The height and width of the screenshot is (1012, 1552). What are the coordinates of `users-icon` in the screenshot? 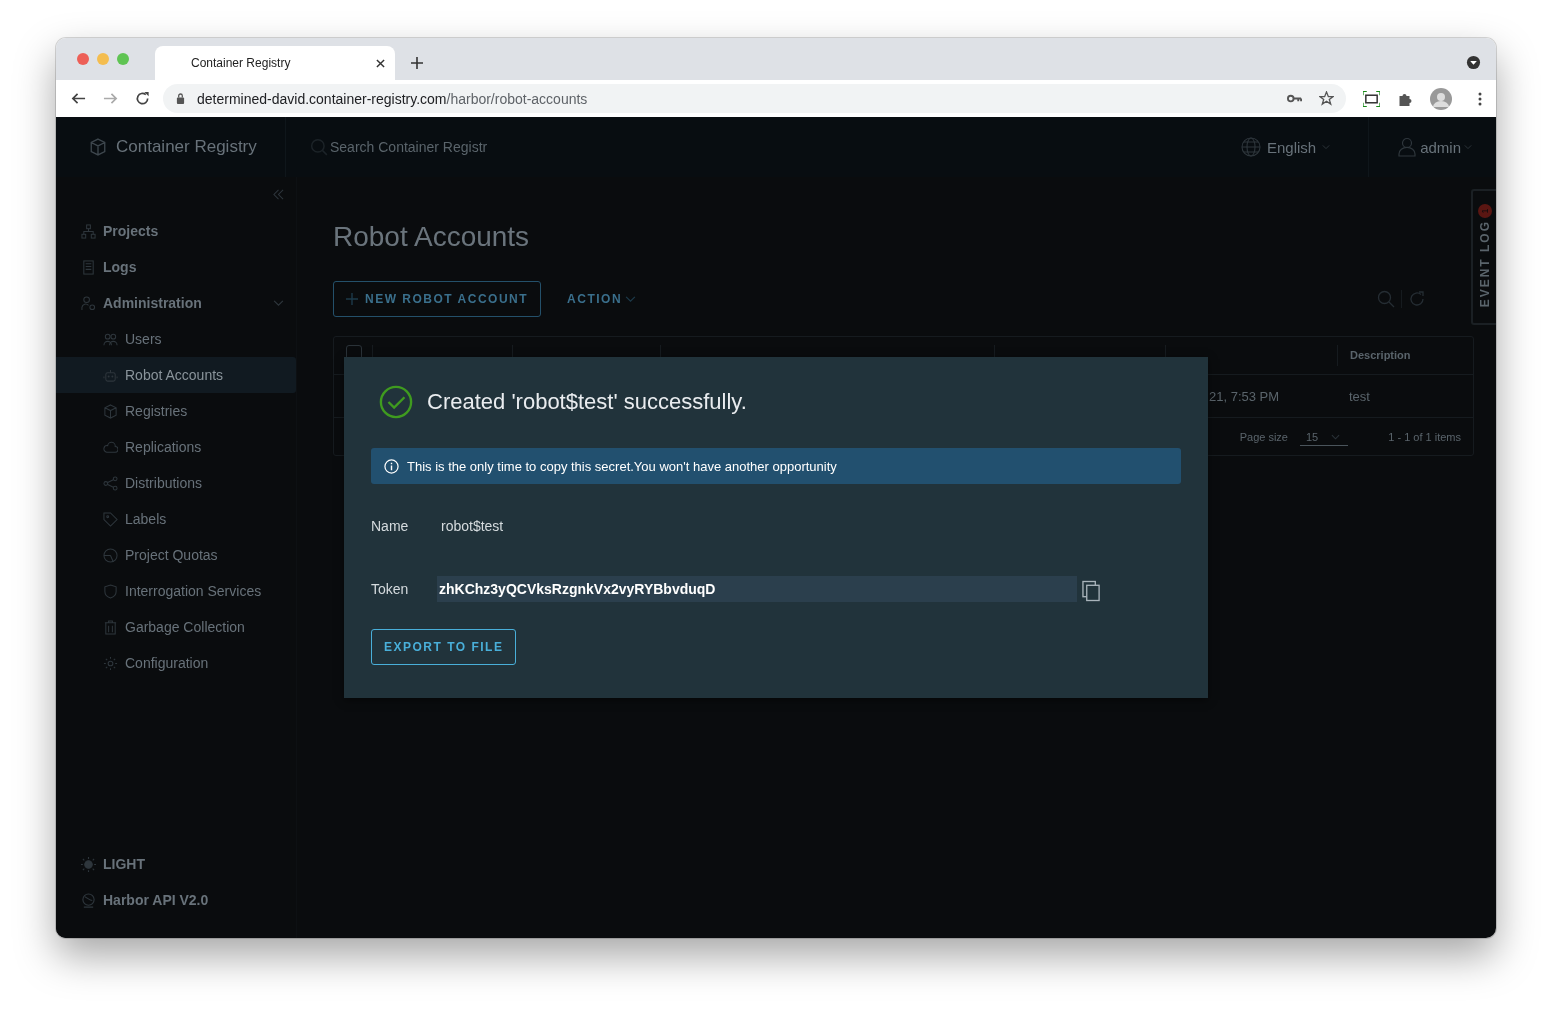 It's located at (110, 339).